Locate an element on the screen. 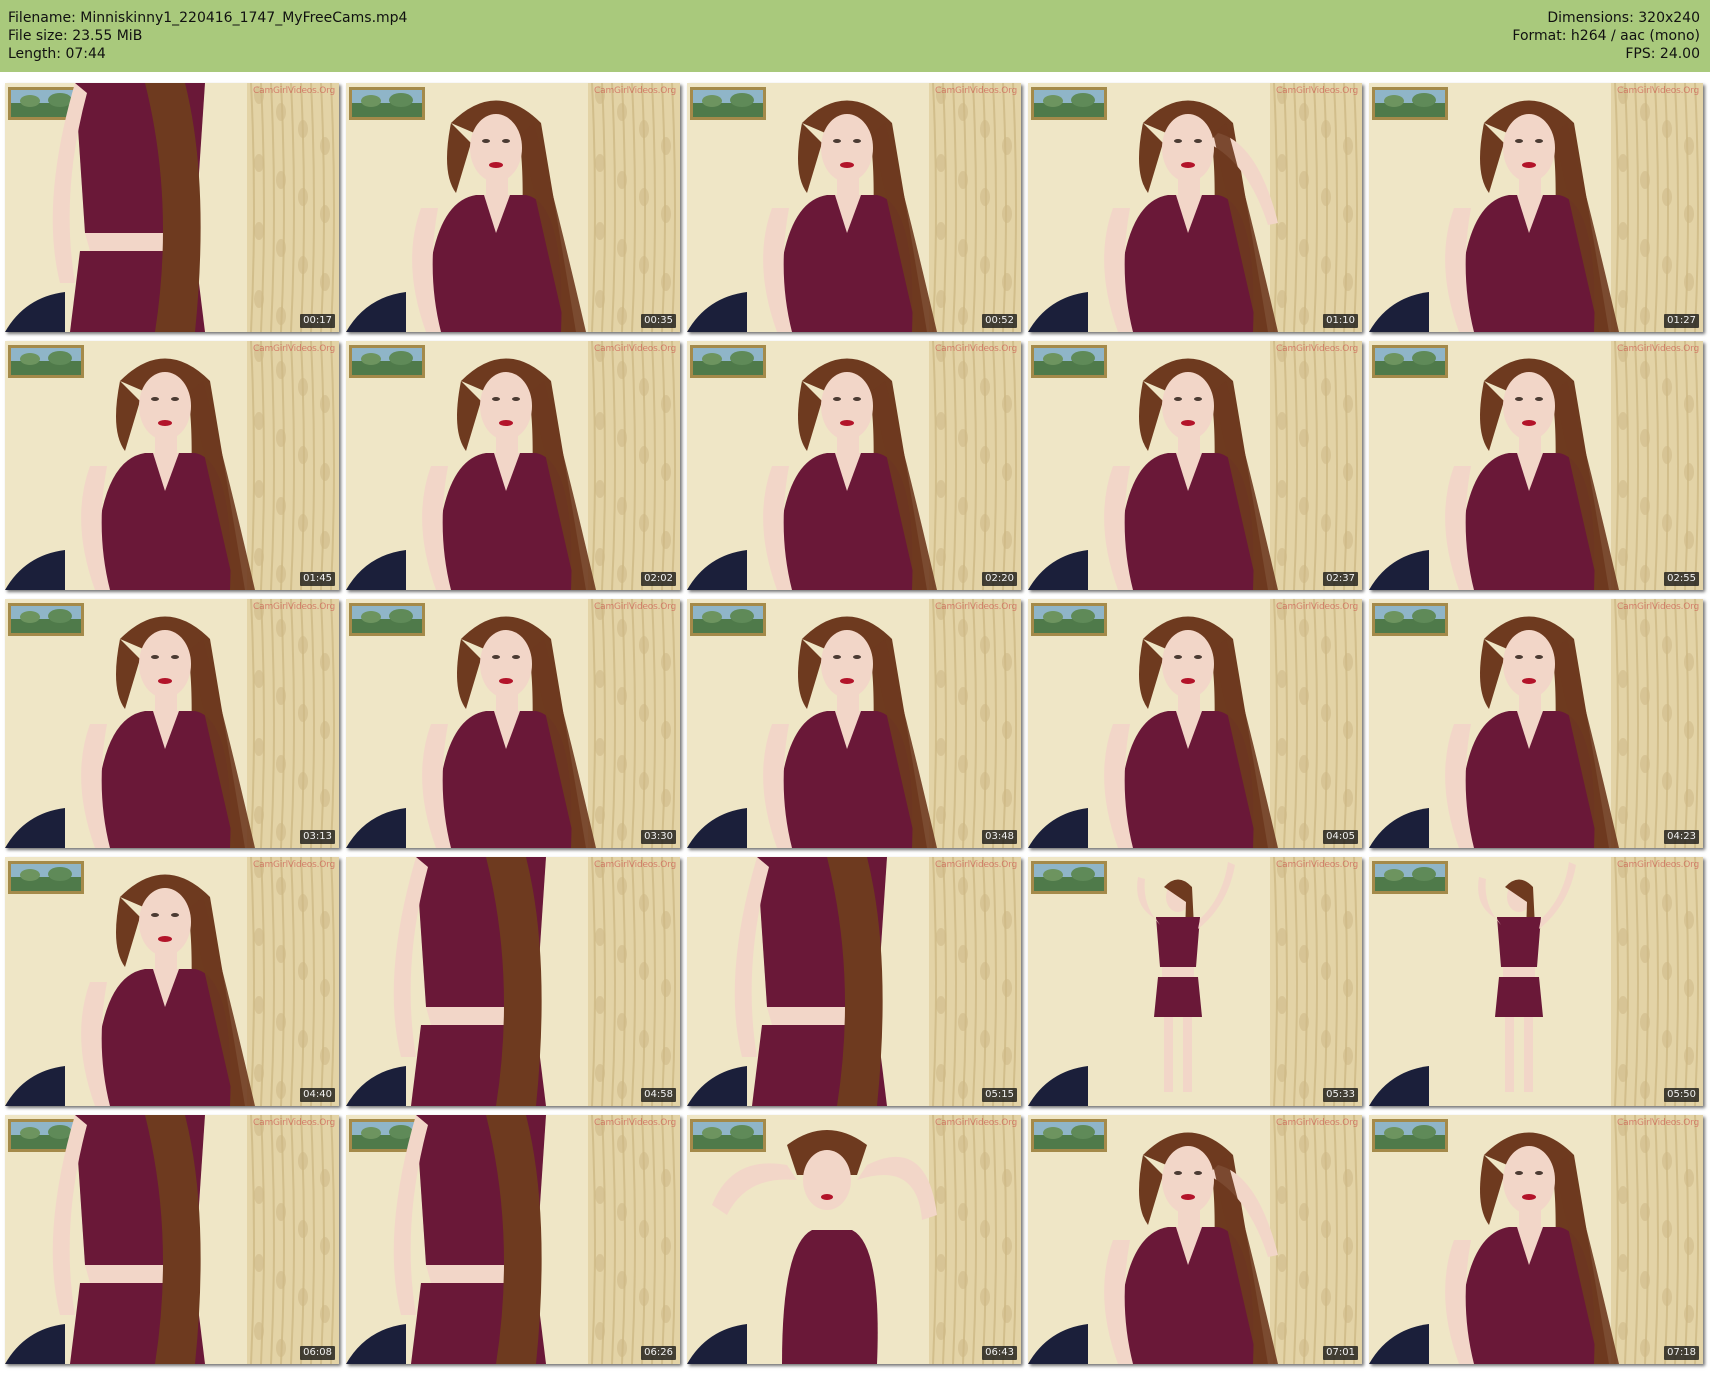  timestamp-label: 02:37 is located at coordinates (1340, 579).